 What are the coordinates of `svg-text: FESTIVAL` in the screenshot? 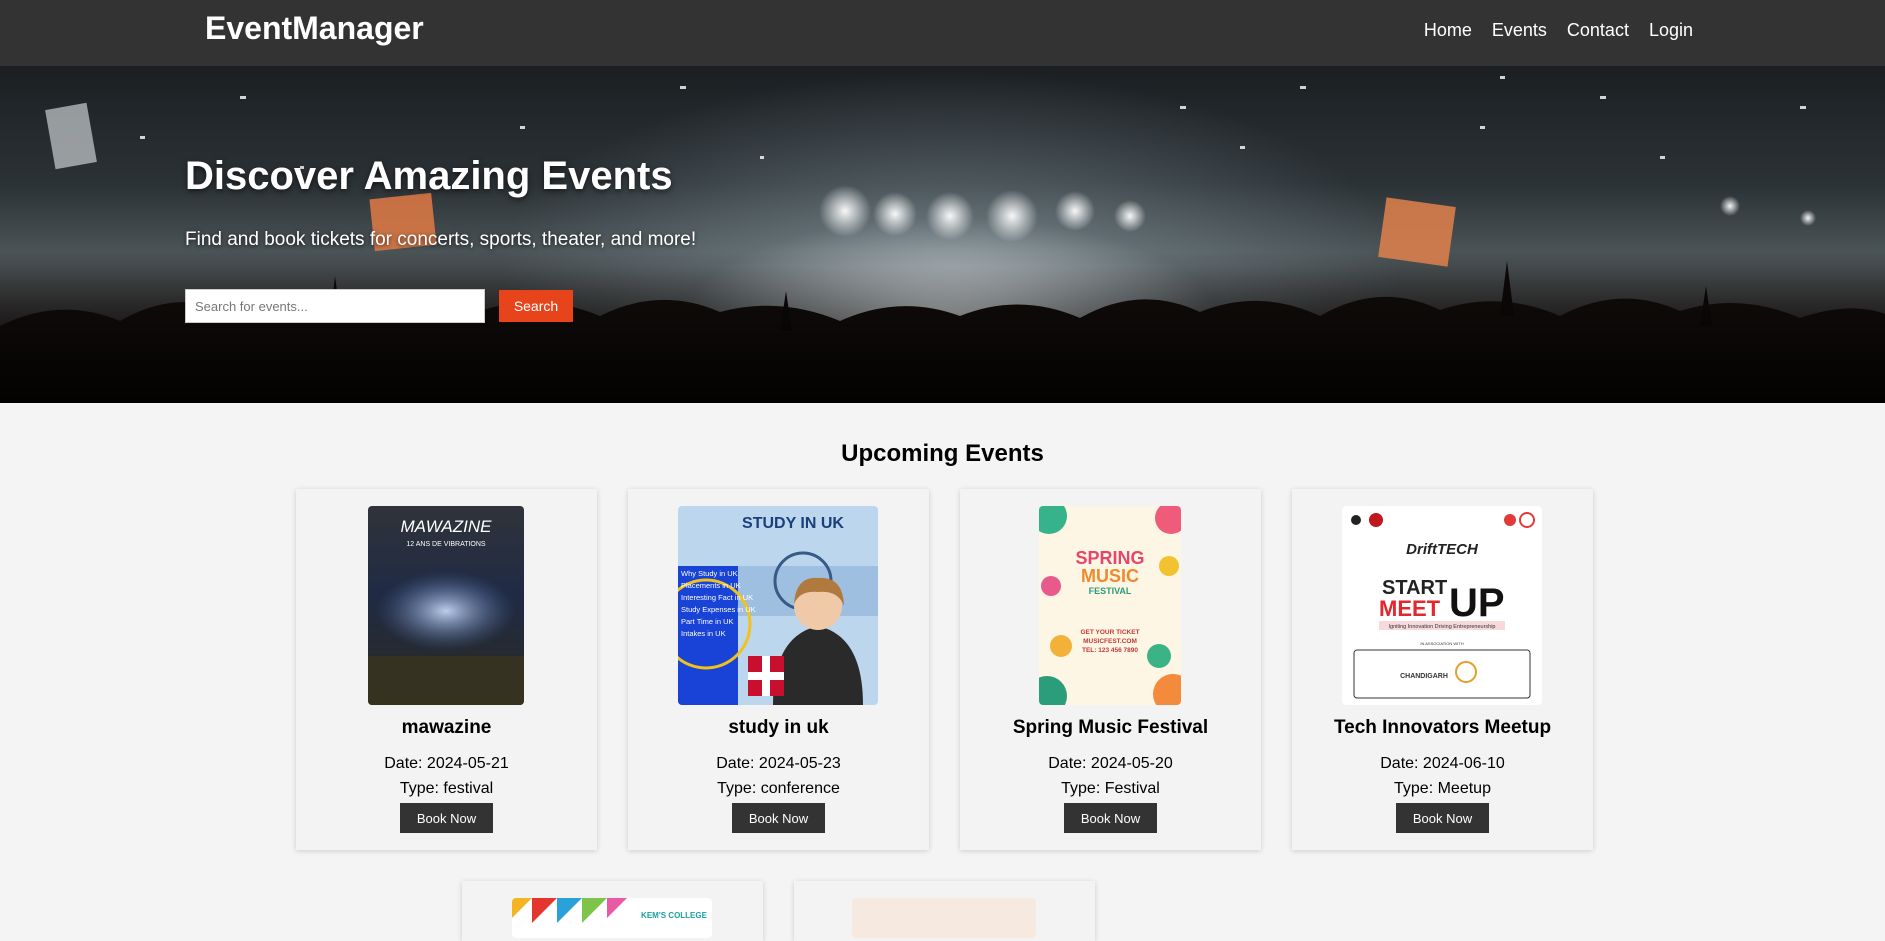 It's located at (1110, 591).